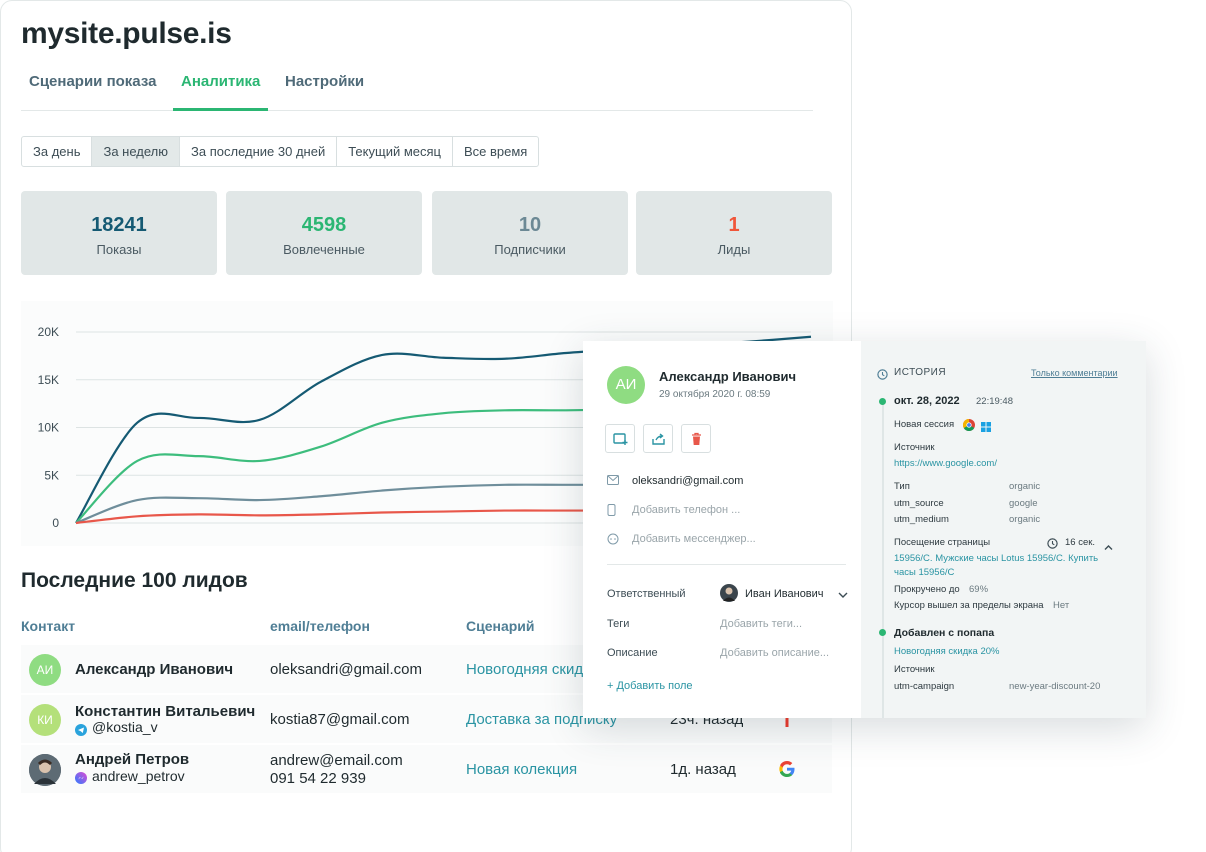 The width and height of the screenshot is (1206, 852). I want to click on scrolled-value: 69%, so click(979, 589).